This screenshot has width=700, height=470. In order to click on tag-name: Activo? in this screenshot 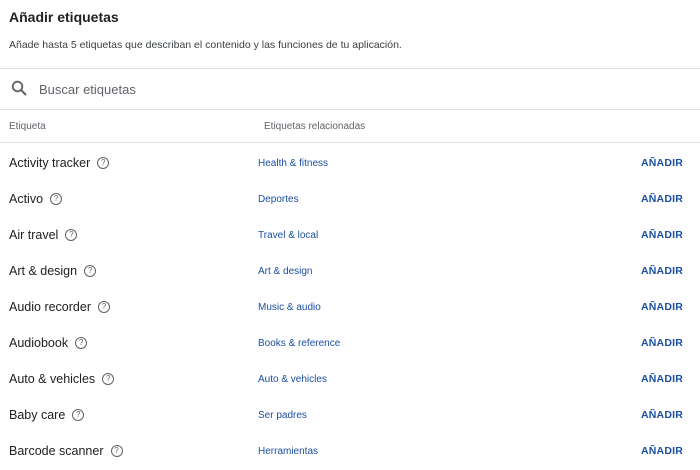, I will do `click(36, 199)`.